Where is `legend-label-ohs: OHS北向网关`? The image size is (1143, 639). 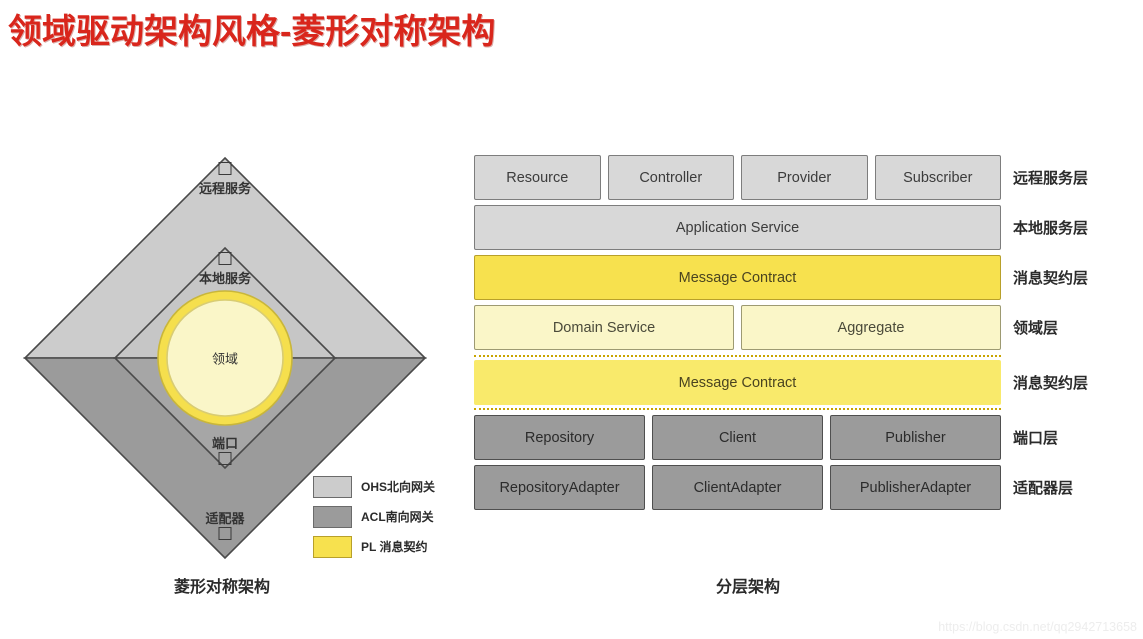 legend-label-ohs: OHS北向网关 is located at coordinates (398, 487).